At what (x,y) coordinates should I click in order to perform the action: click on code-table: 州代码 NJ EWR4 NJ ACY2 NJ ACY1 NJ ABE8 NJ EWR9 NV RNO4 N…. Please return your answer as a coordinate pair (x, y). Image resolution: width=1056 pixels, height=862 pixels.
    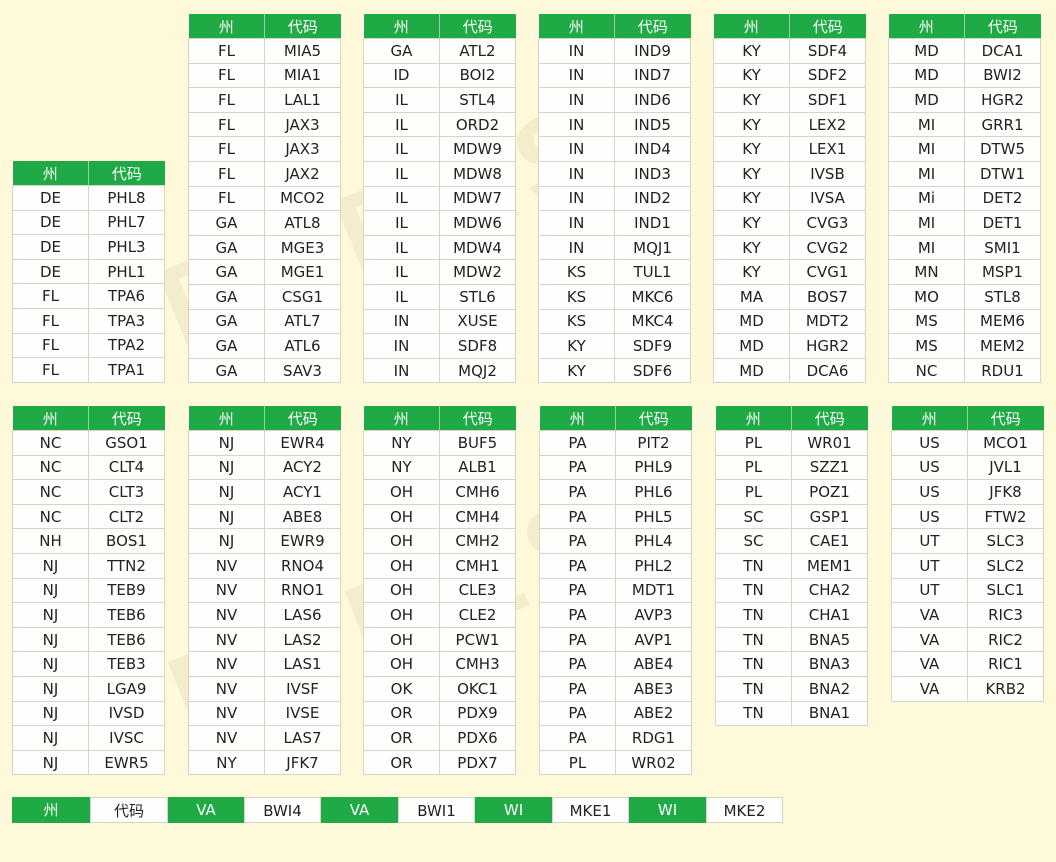
    Looking at the image, I should click on (264, 591).